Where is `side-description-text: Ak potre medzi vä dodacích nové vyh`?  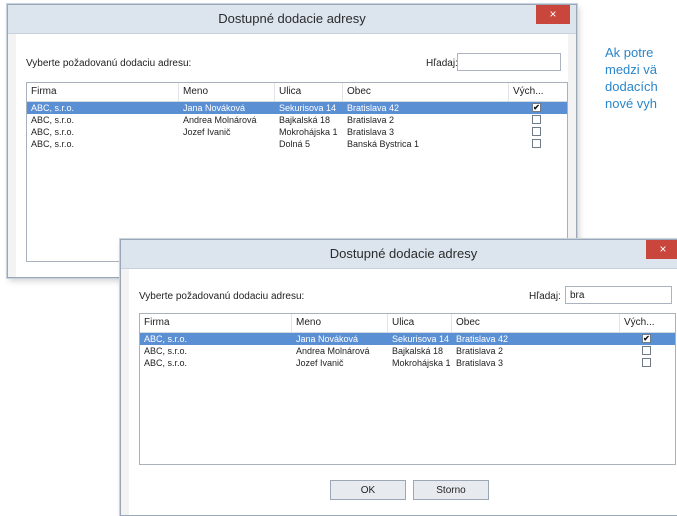
side-description-text: Ak potre medzi vä dodacích nové vyh is located at coordinates (631, 78).